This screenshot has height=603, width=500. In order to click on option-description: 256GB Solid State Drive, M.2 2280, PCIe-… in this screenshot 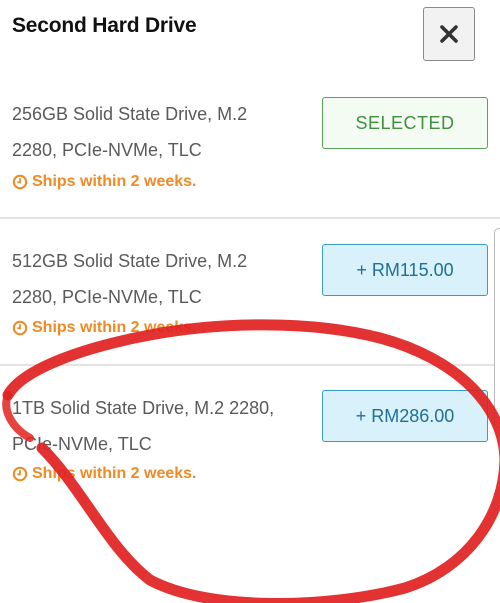, I will do `click(162, 132)`.